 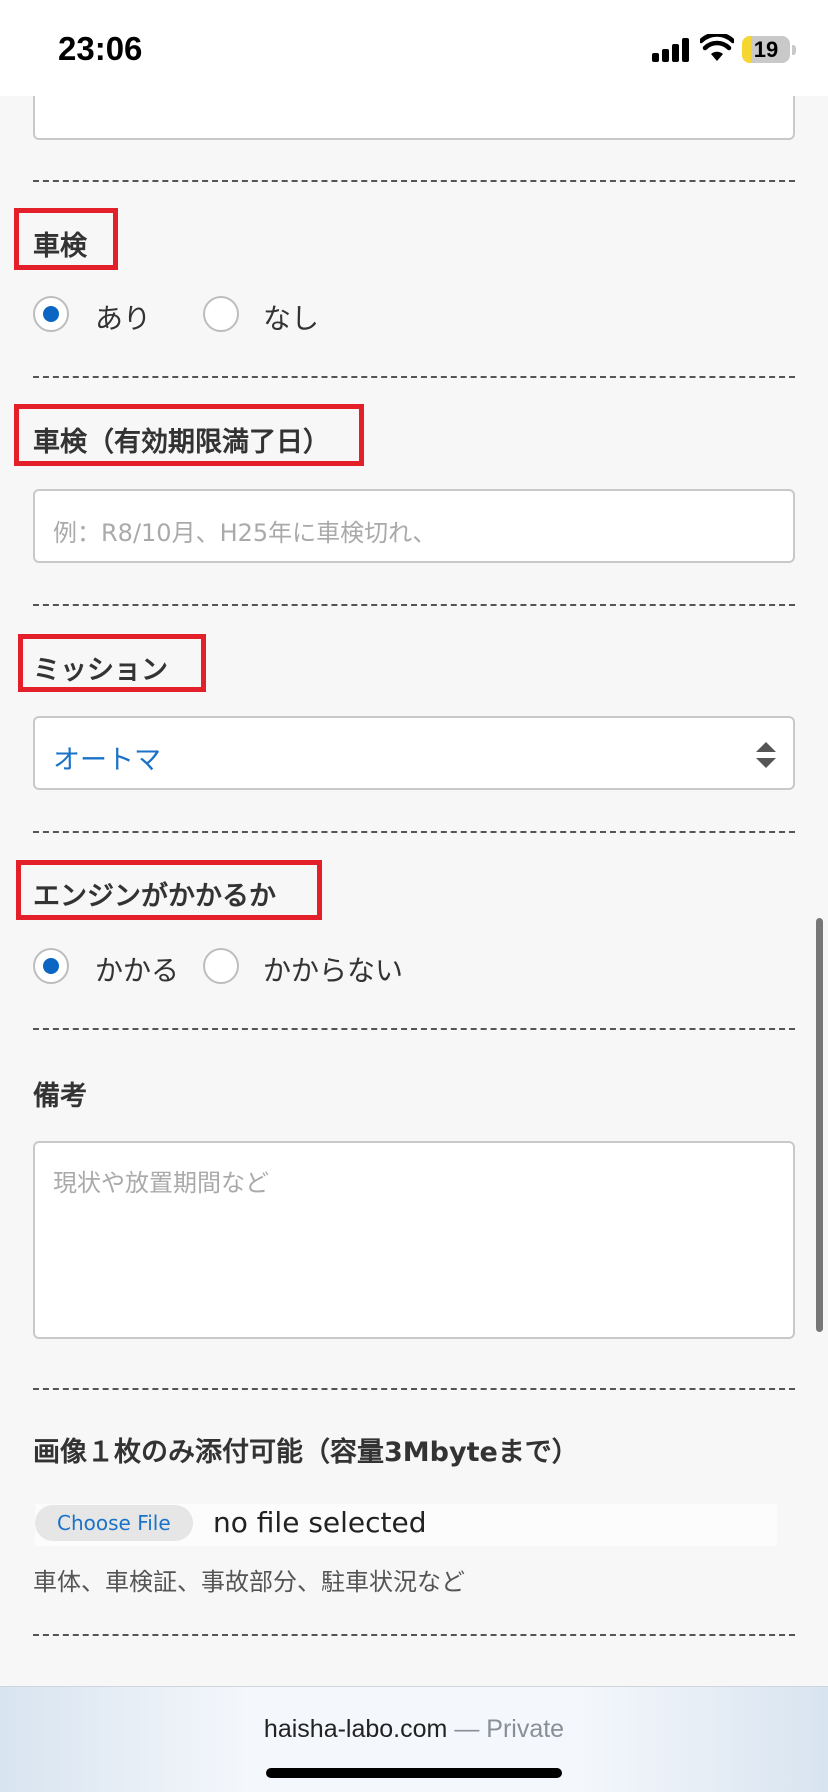 What do you see at coordinates (137, 969) in the screenshot?
I see `engine-option-kakaru-label: かかる` at bounding box center [137, 969].